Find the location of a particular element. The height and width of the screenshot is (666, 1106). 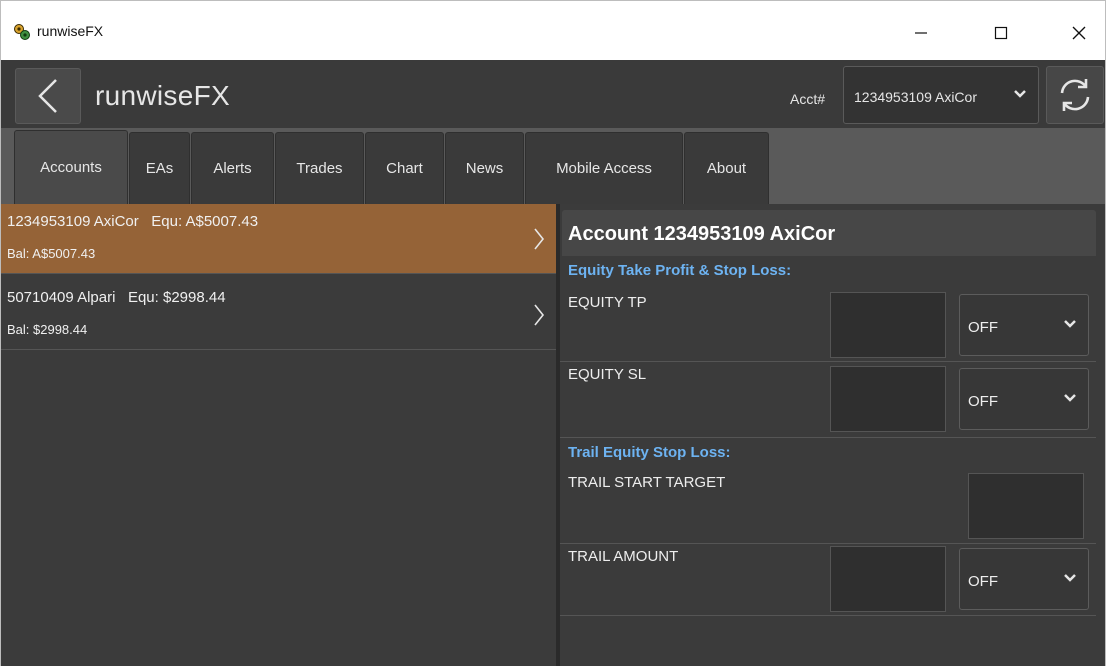

equity-sl-mode-value: OFF is located at coordinates (983, 401).